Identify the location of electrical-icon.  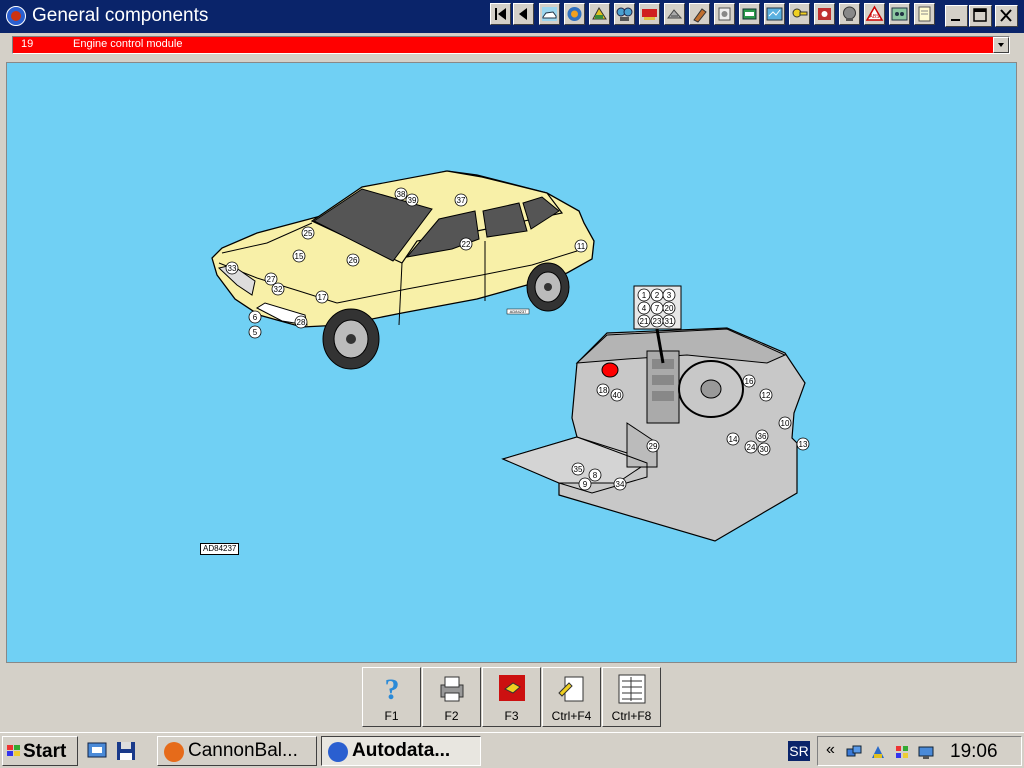
(599, 14).